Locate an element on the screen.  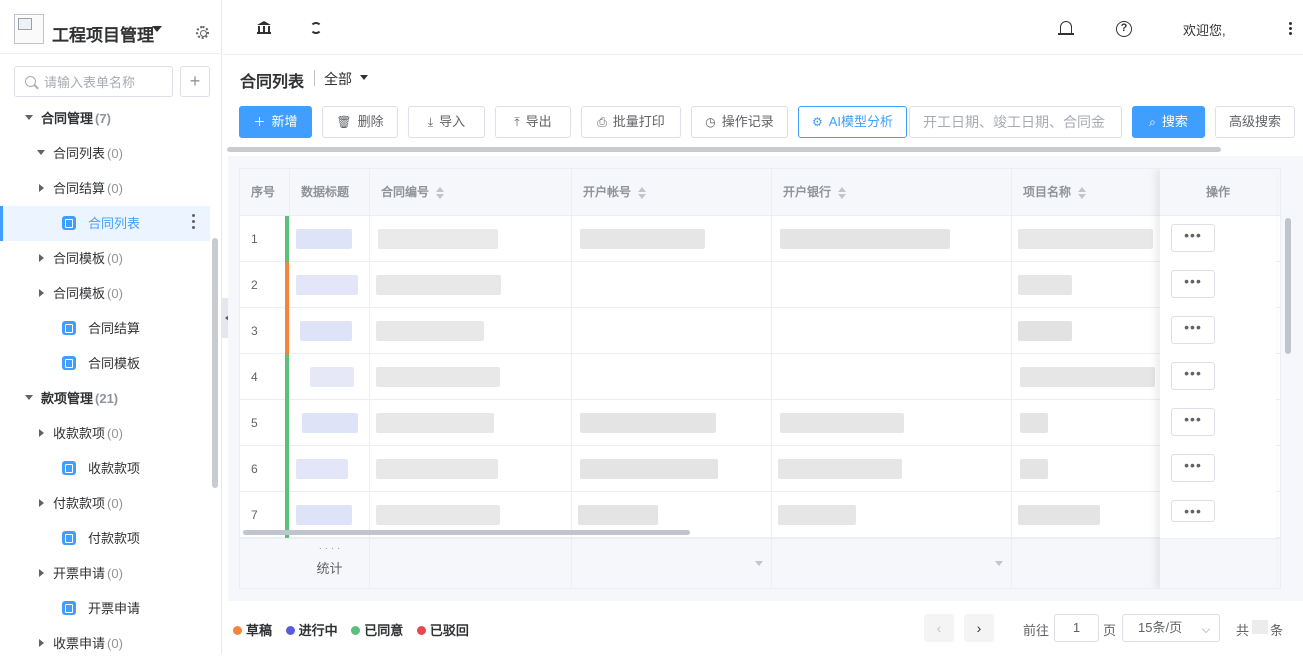
add-form-button: + is located at coordinates (195, 81).